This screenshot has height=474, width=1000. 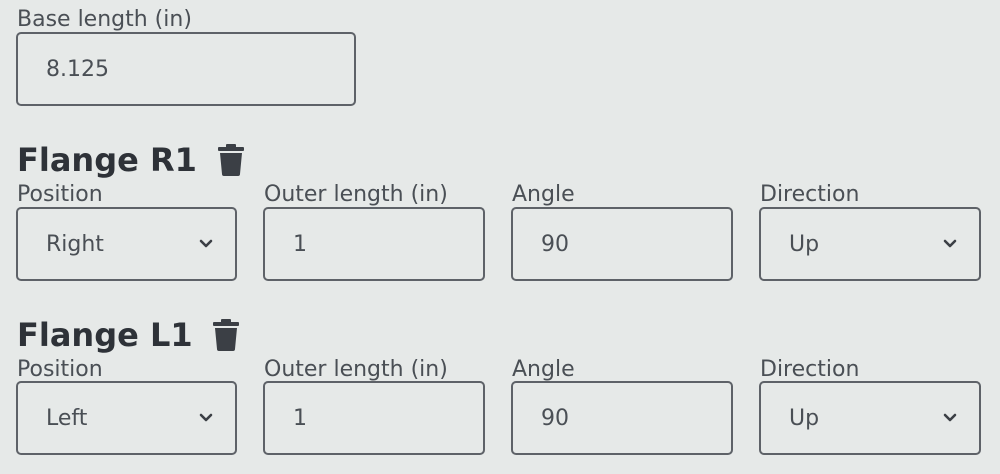 What do you see at coordinates (186, 69) in the screenshot?
I see `base-length-input: 8.125` at bounding box center [186, 69].